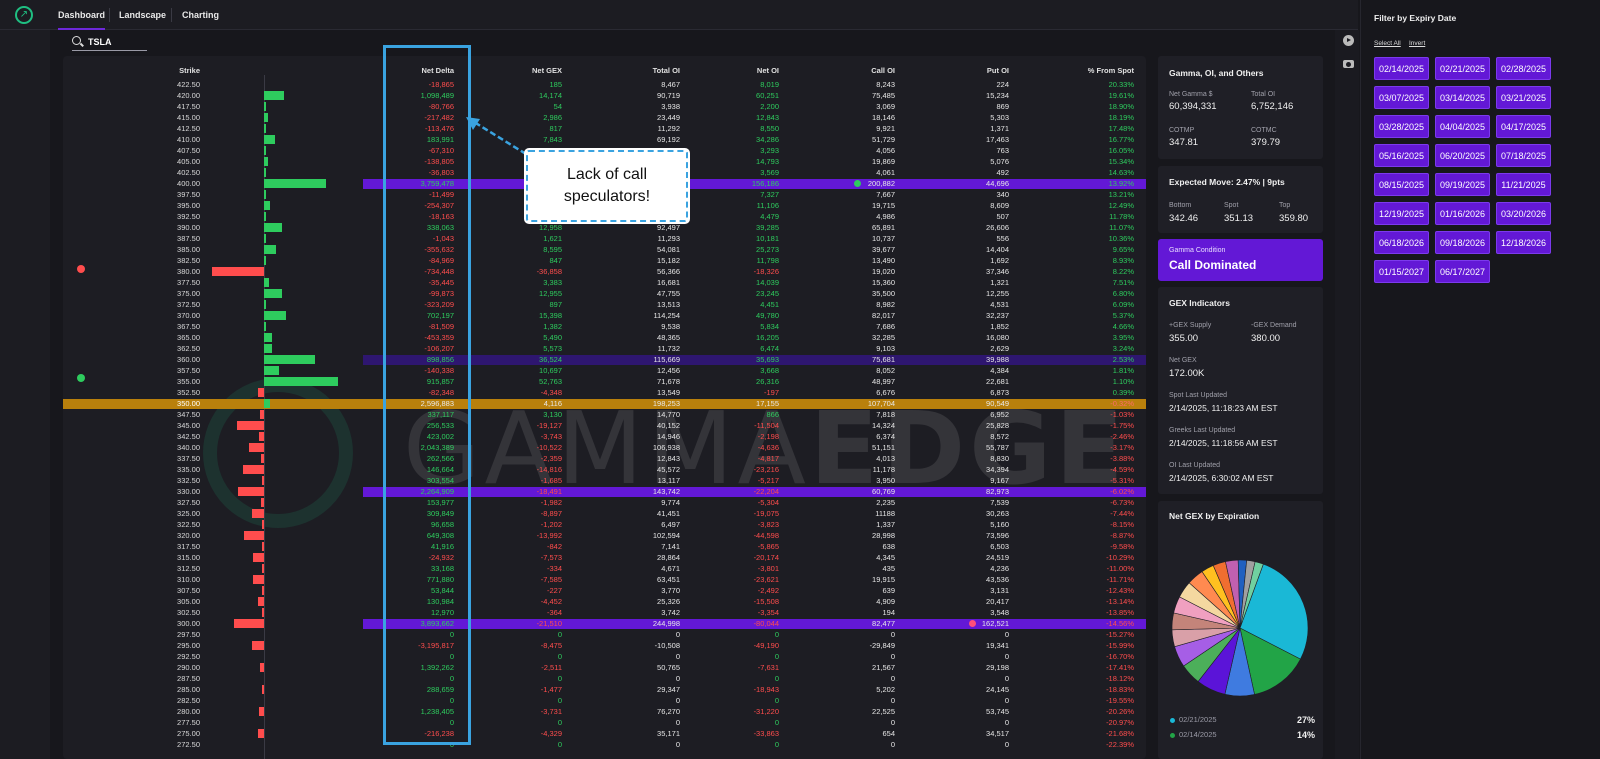 The image size is (1600, 759). Describe the element at coordinates (1401, 213) in the screenshot. I see `expiry-date-chip: 12/19/2025` at that location.